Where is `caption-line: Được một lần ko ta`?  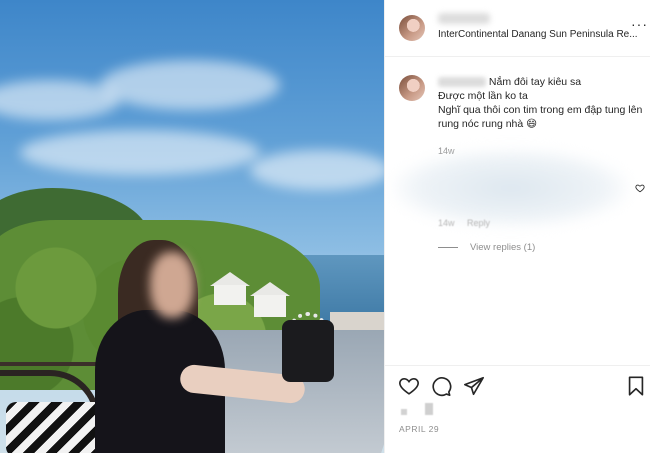
caption-line: Được một lần ko ta is located at coordinates (483, 96).